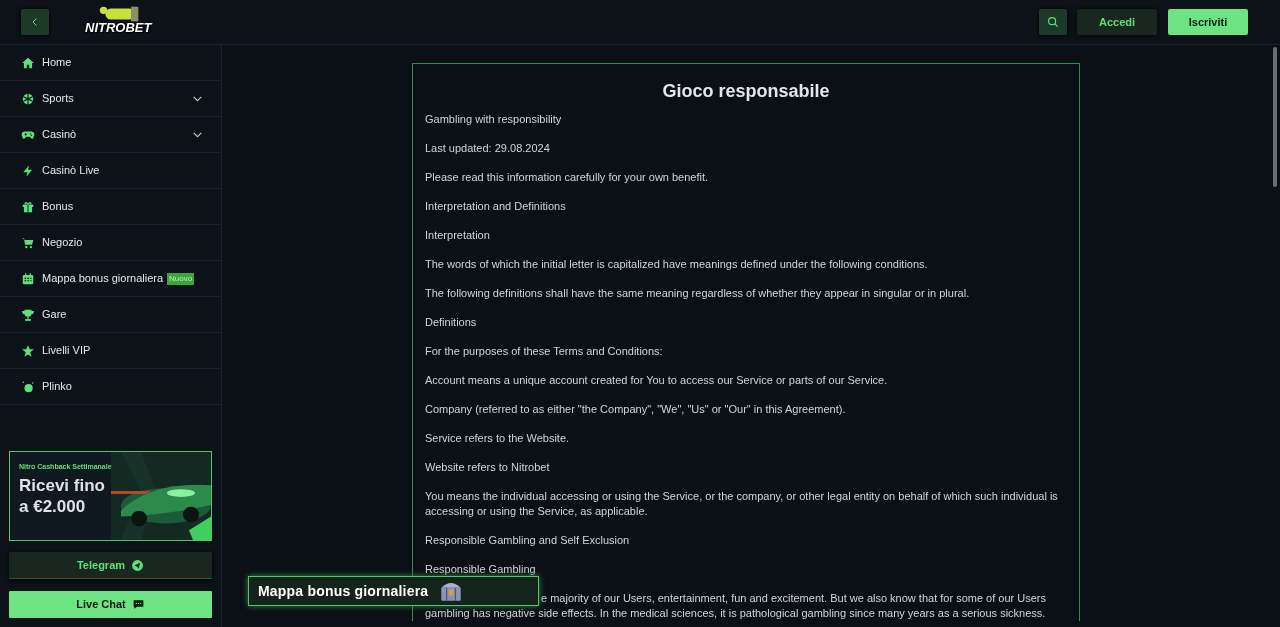  I want to click on paragraph: Service refers to the Website., so click(498, 438).